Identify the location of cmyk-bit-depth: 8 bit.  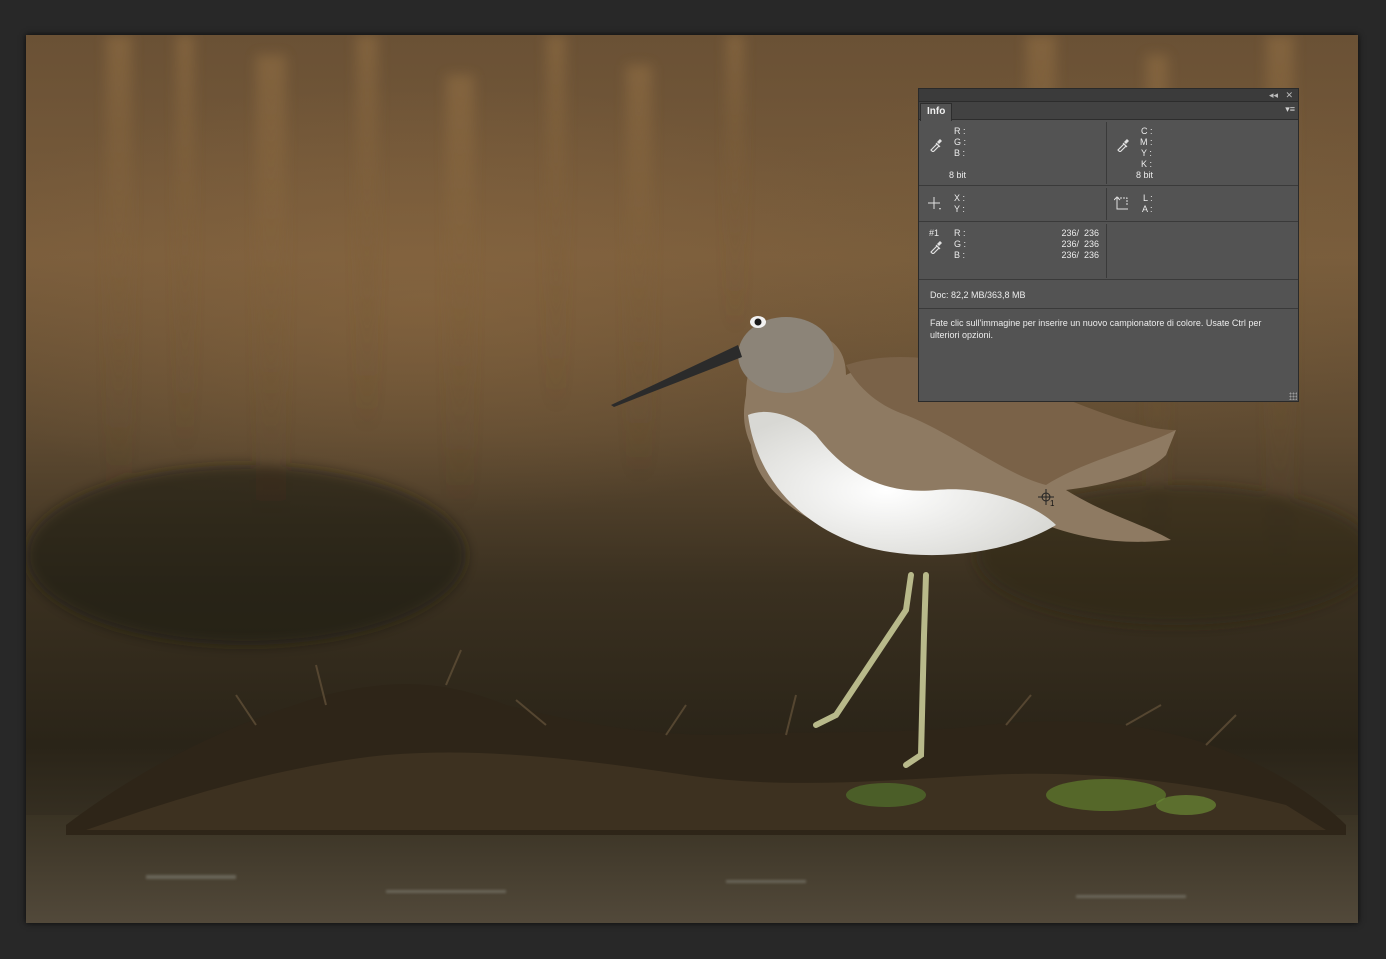
(1144, 175).